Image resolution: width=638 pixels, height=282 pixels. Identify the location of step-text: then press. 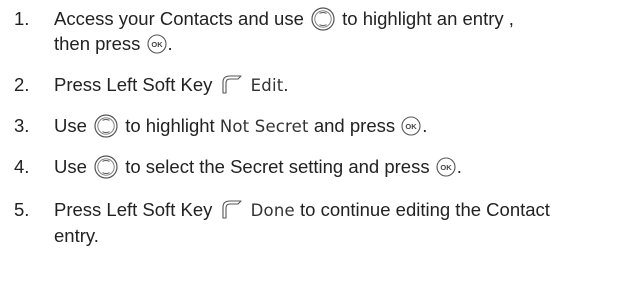
(97, 43).